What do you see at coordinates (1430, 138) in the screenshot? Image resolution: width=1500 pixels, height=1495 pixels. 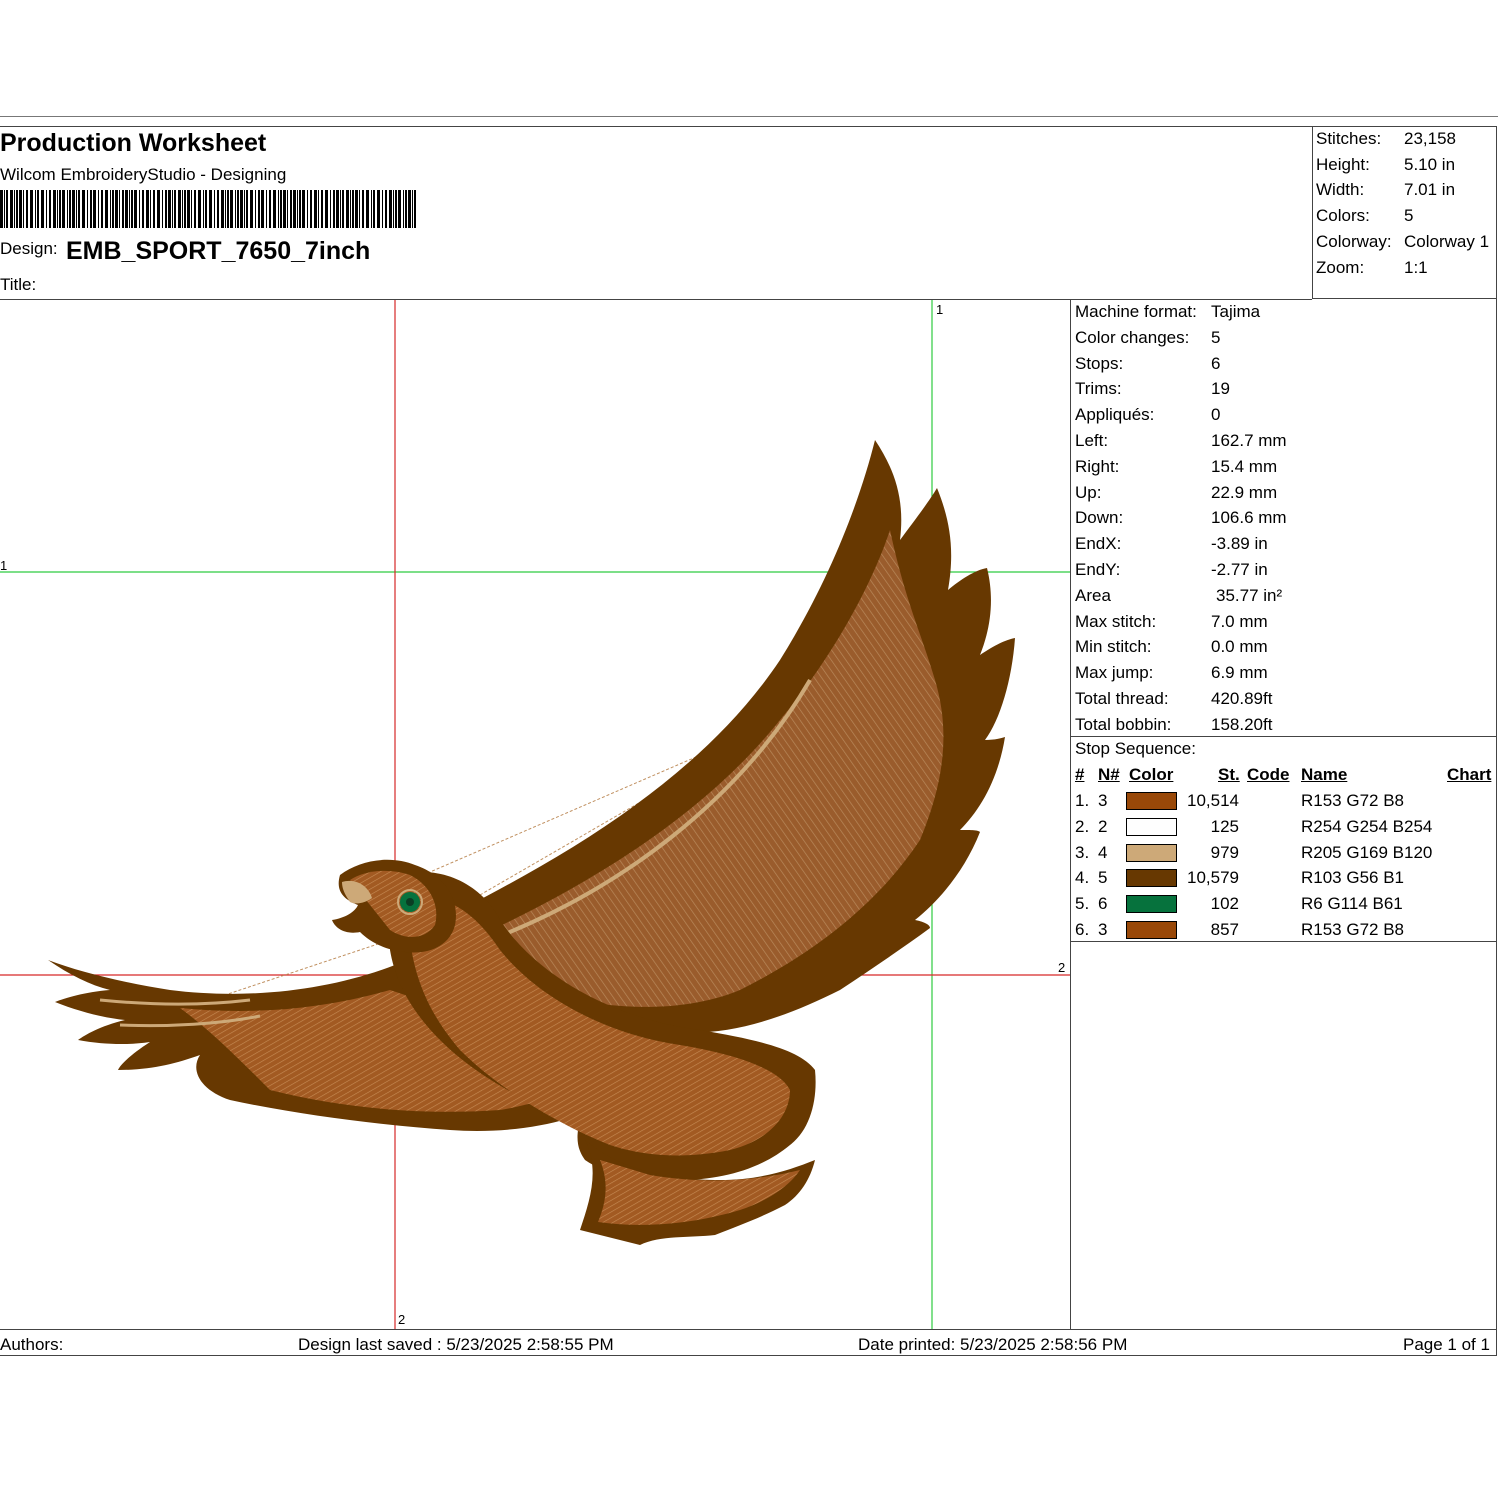 I see `summary-value: 23,158` at bounding box center [1430, 138].